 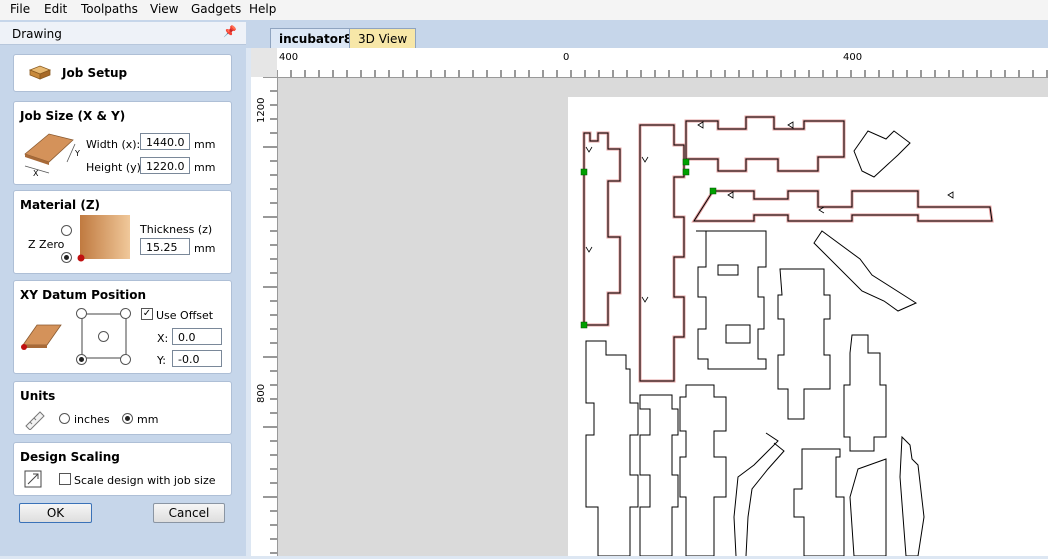 What do you see at coordinates (230, 31) in the screenshot?
I see `pin-icon: 📌` at bounding box center [230, 31].